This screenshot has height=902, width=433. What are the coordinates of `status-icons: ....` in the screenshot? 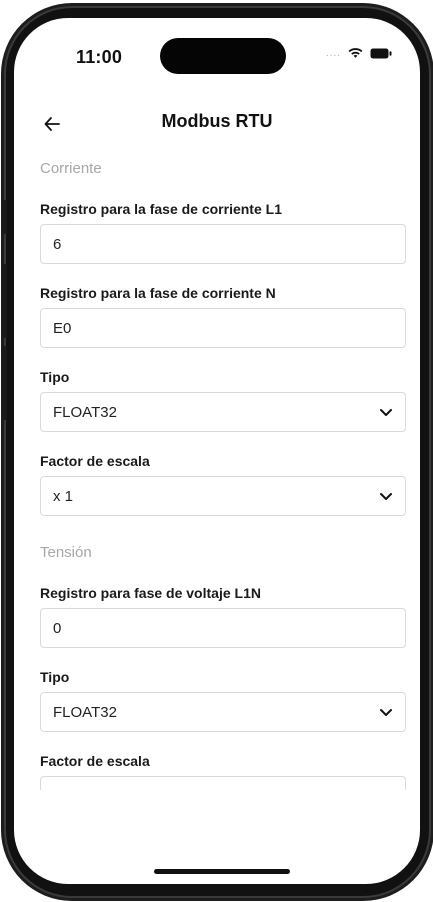 It's located at (359, 53).